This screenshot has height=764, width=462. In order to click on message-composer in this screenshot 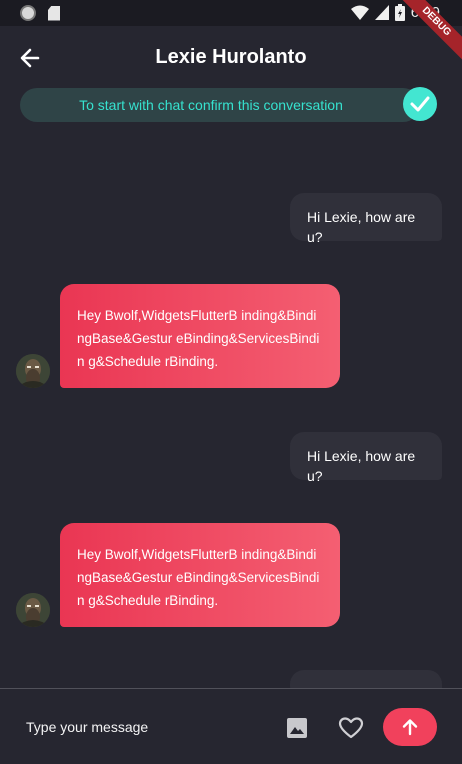, I will do `click(231, 726)`.